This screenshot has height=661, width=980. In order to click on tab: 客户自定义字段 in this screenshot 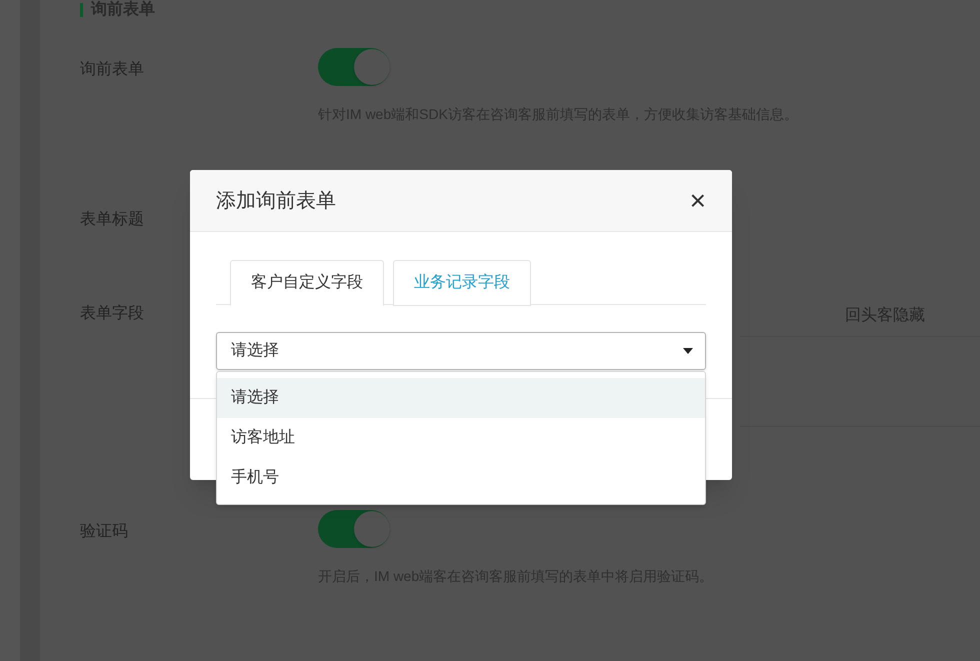, I will do `click(307, 283)`.